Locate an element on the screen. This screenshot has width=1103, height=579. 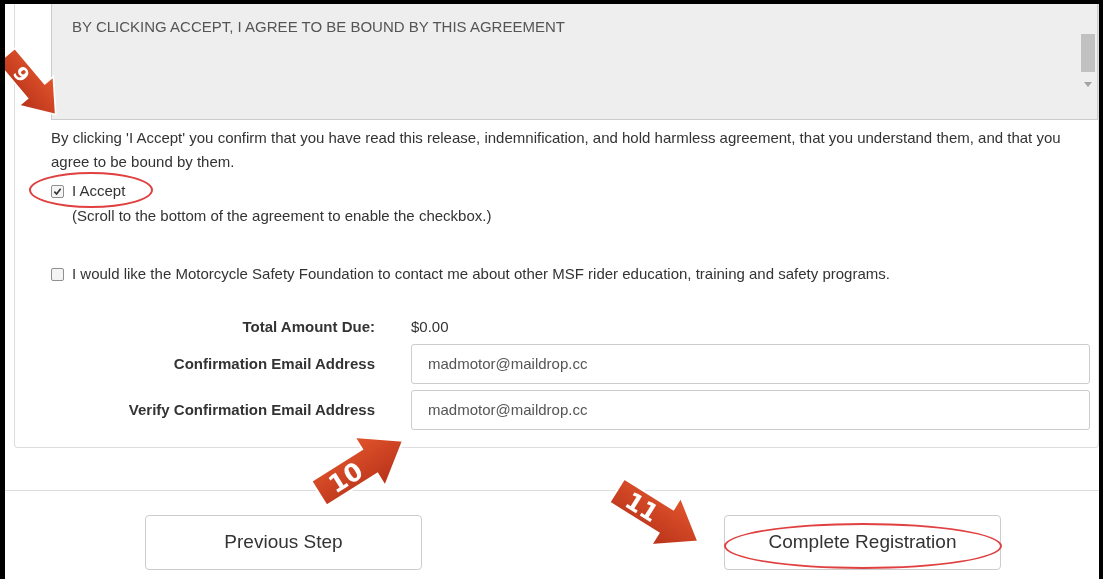
step-number: 10 is located at coordinates (345, 477).